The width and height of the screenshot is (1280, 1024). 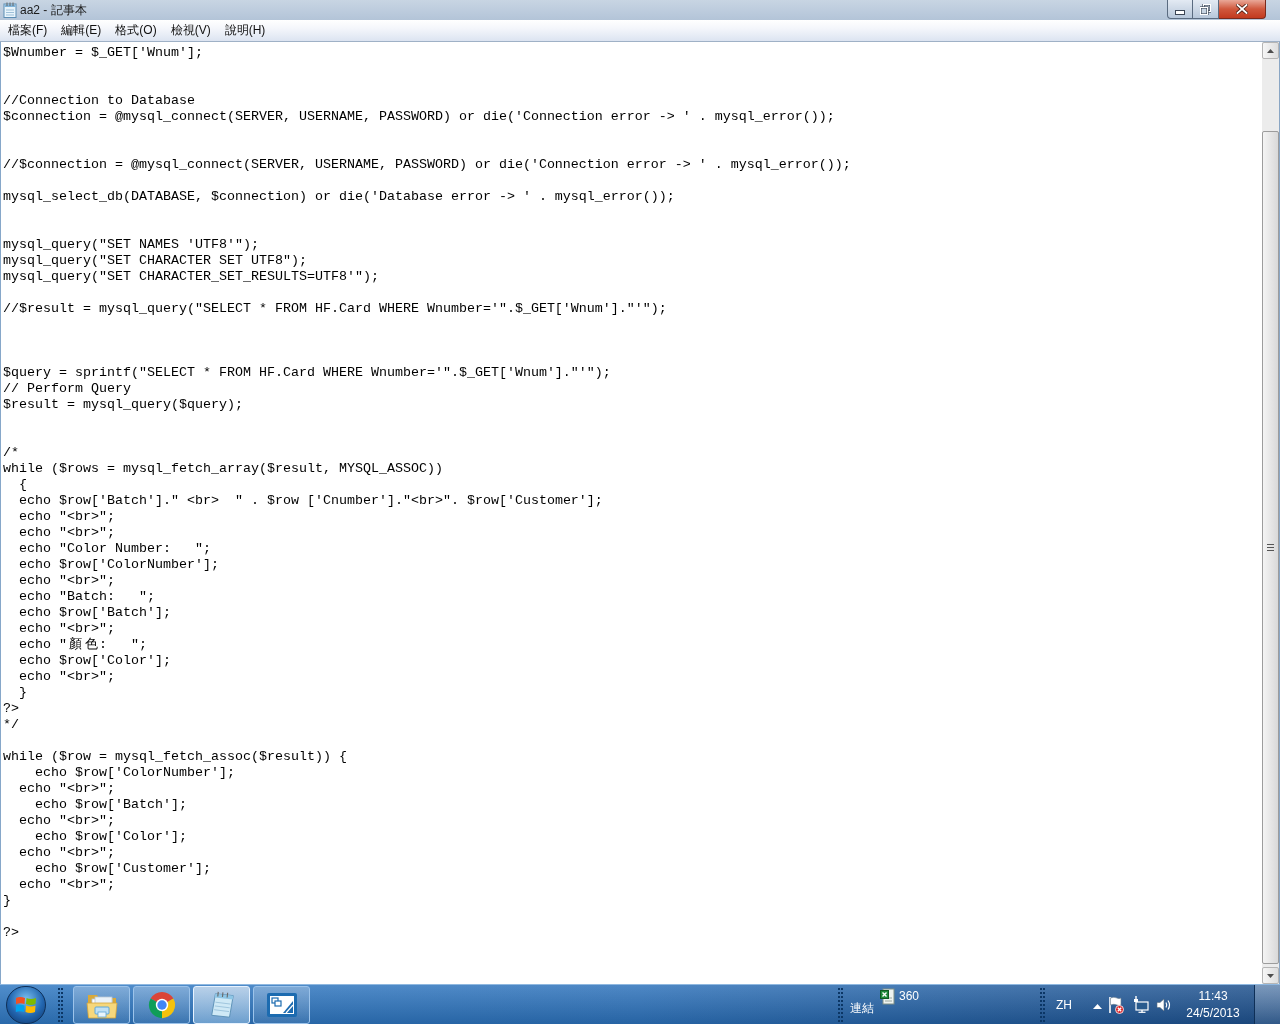 What do you see at coordinates (419, 116) in the screenshot?
I see `code-line: $connection = @mysql_connect(SERVER, USERNAME, PASSWORD) or die('Connection error -> ' . mysql_error());` at bounding box center [419, 116].